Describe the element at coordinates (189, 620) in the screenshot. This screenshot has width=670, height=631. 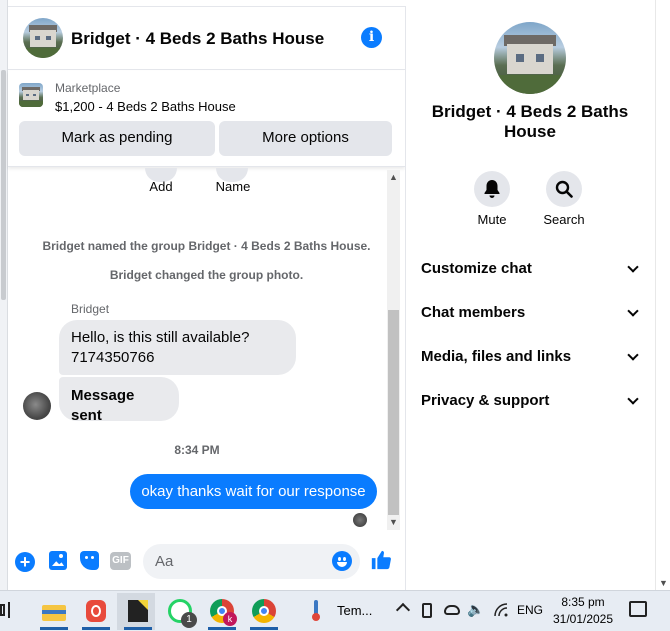
I see `notification-badge: 1` at that location.